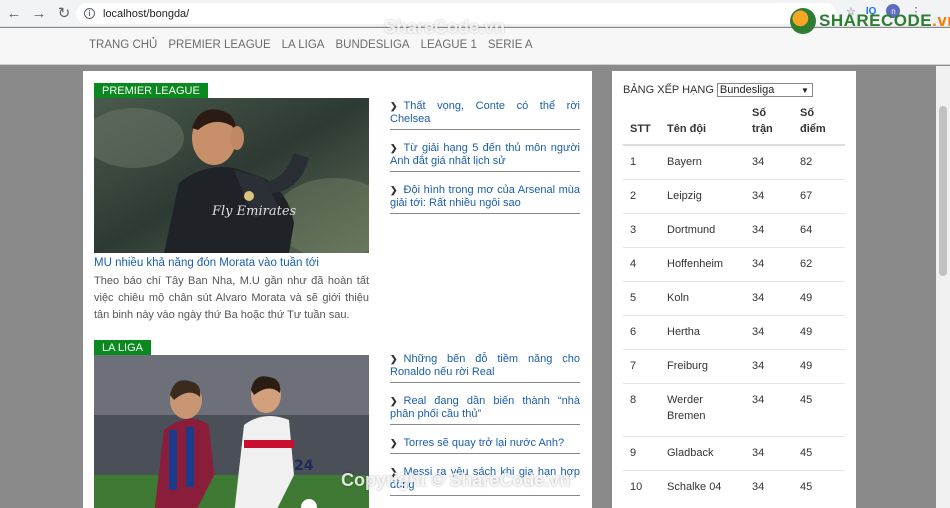  What do you see at coordinates (702, 195) in the screenshot?
I see `cell-team: Leipzig` at bounding box center [702, 195].